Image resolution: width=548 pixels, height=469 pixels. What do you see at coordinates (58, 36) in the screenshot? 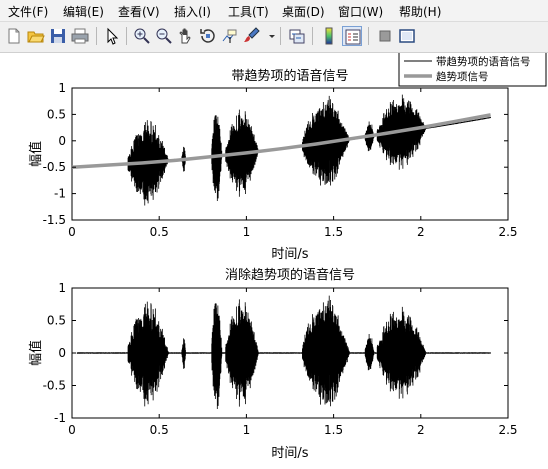
I see `save-icon` at bounding box center [58, 36].